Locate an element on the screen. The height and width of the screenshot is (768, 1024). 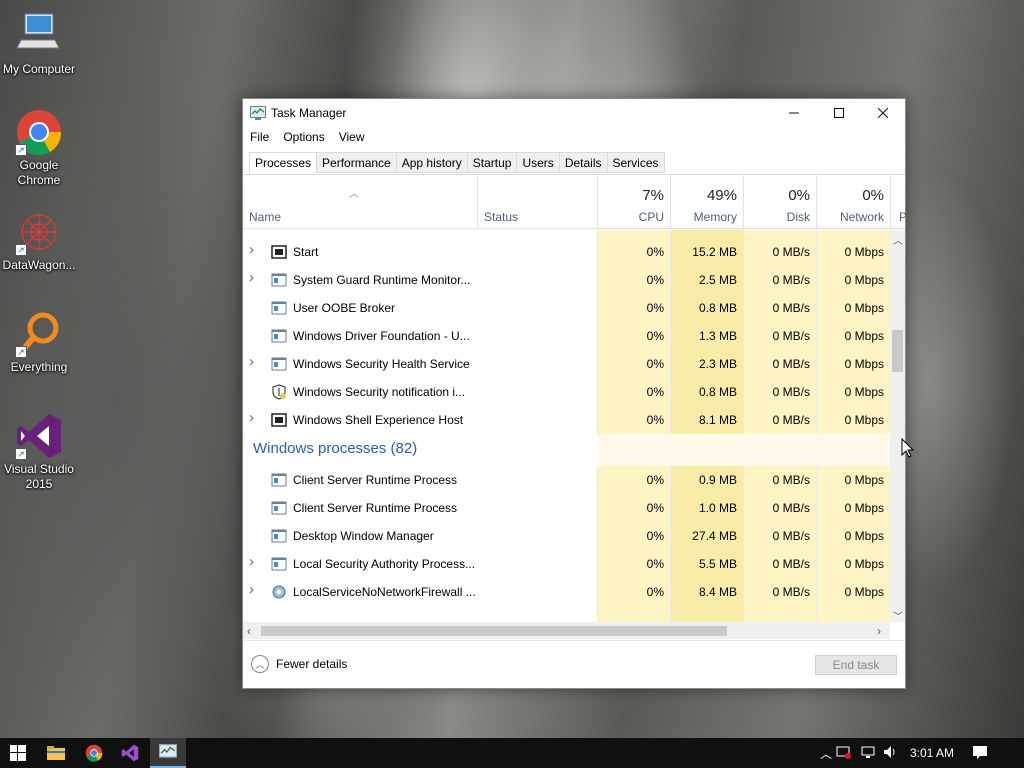
column-header-network: 0% Network is located at coordinates (853, 202).